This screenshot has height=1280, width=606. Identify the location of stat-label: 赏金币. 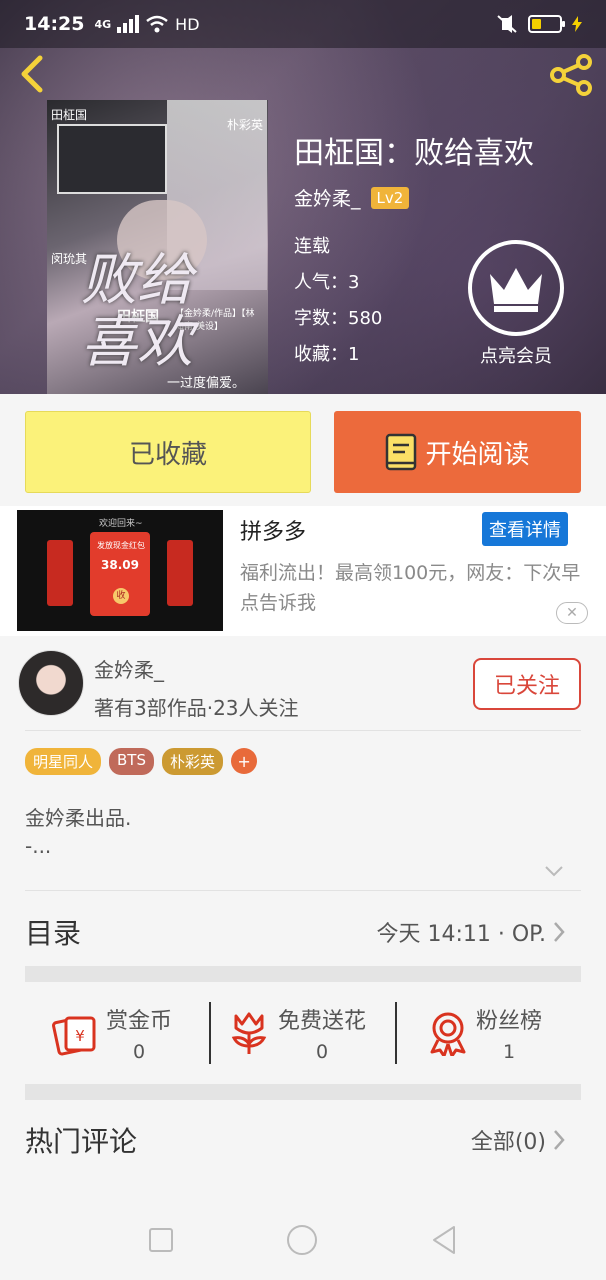
(139, 1021).